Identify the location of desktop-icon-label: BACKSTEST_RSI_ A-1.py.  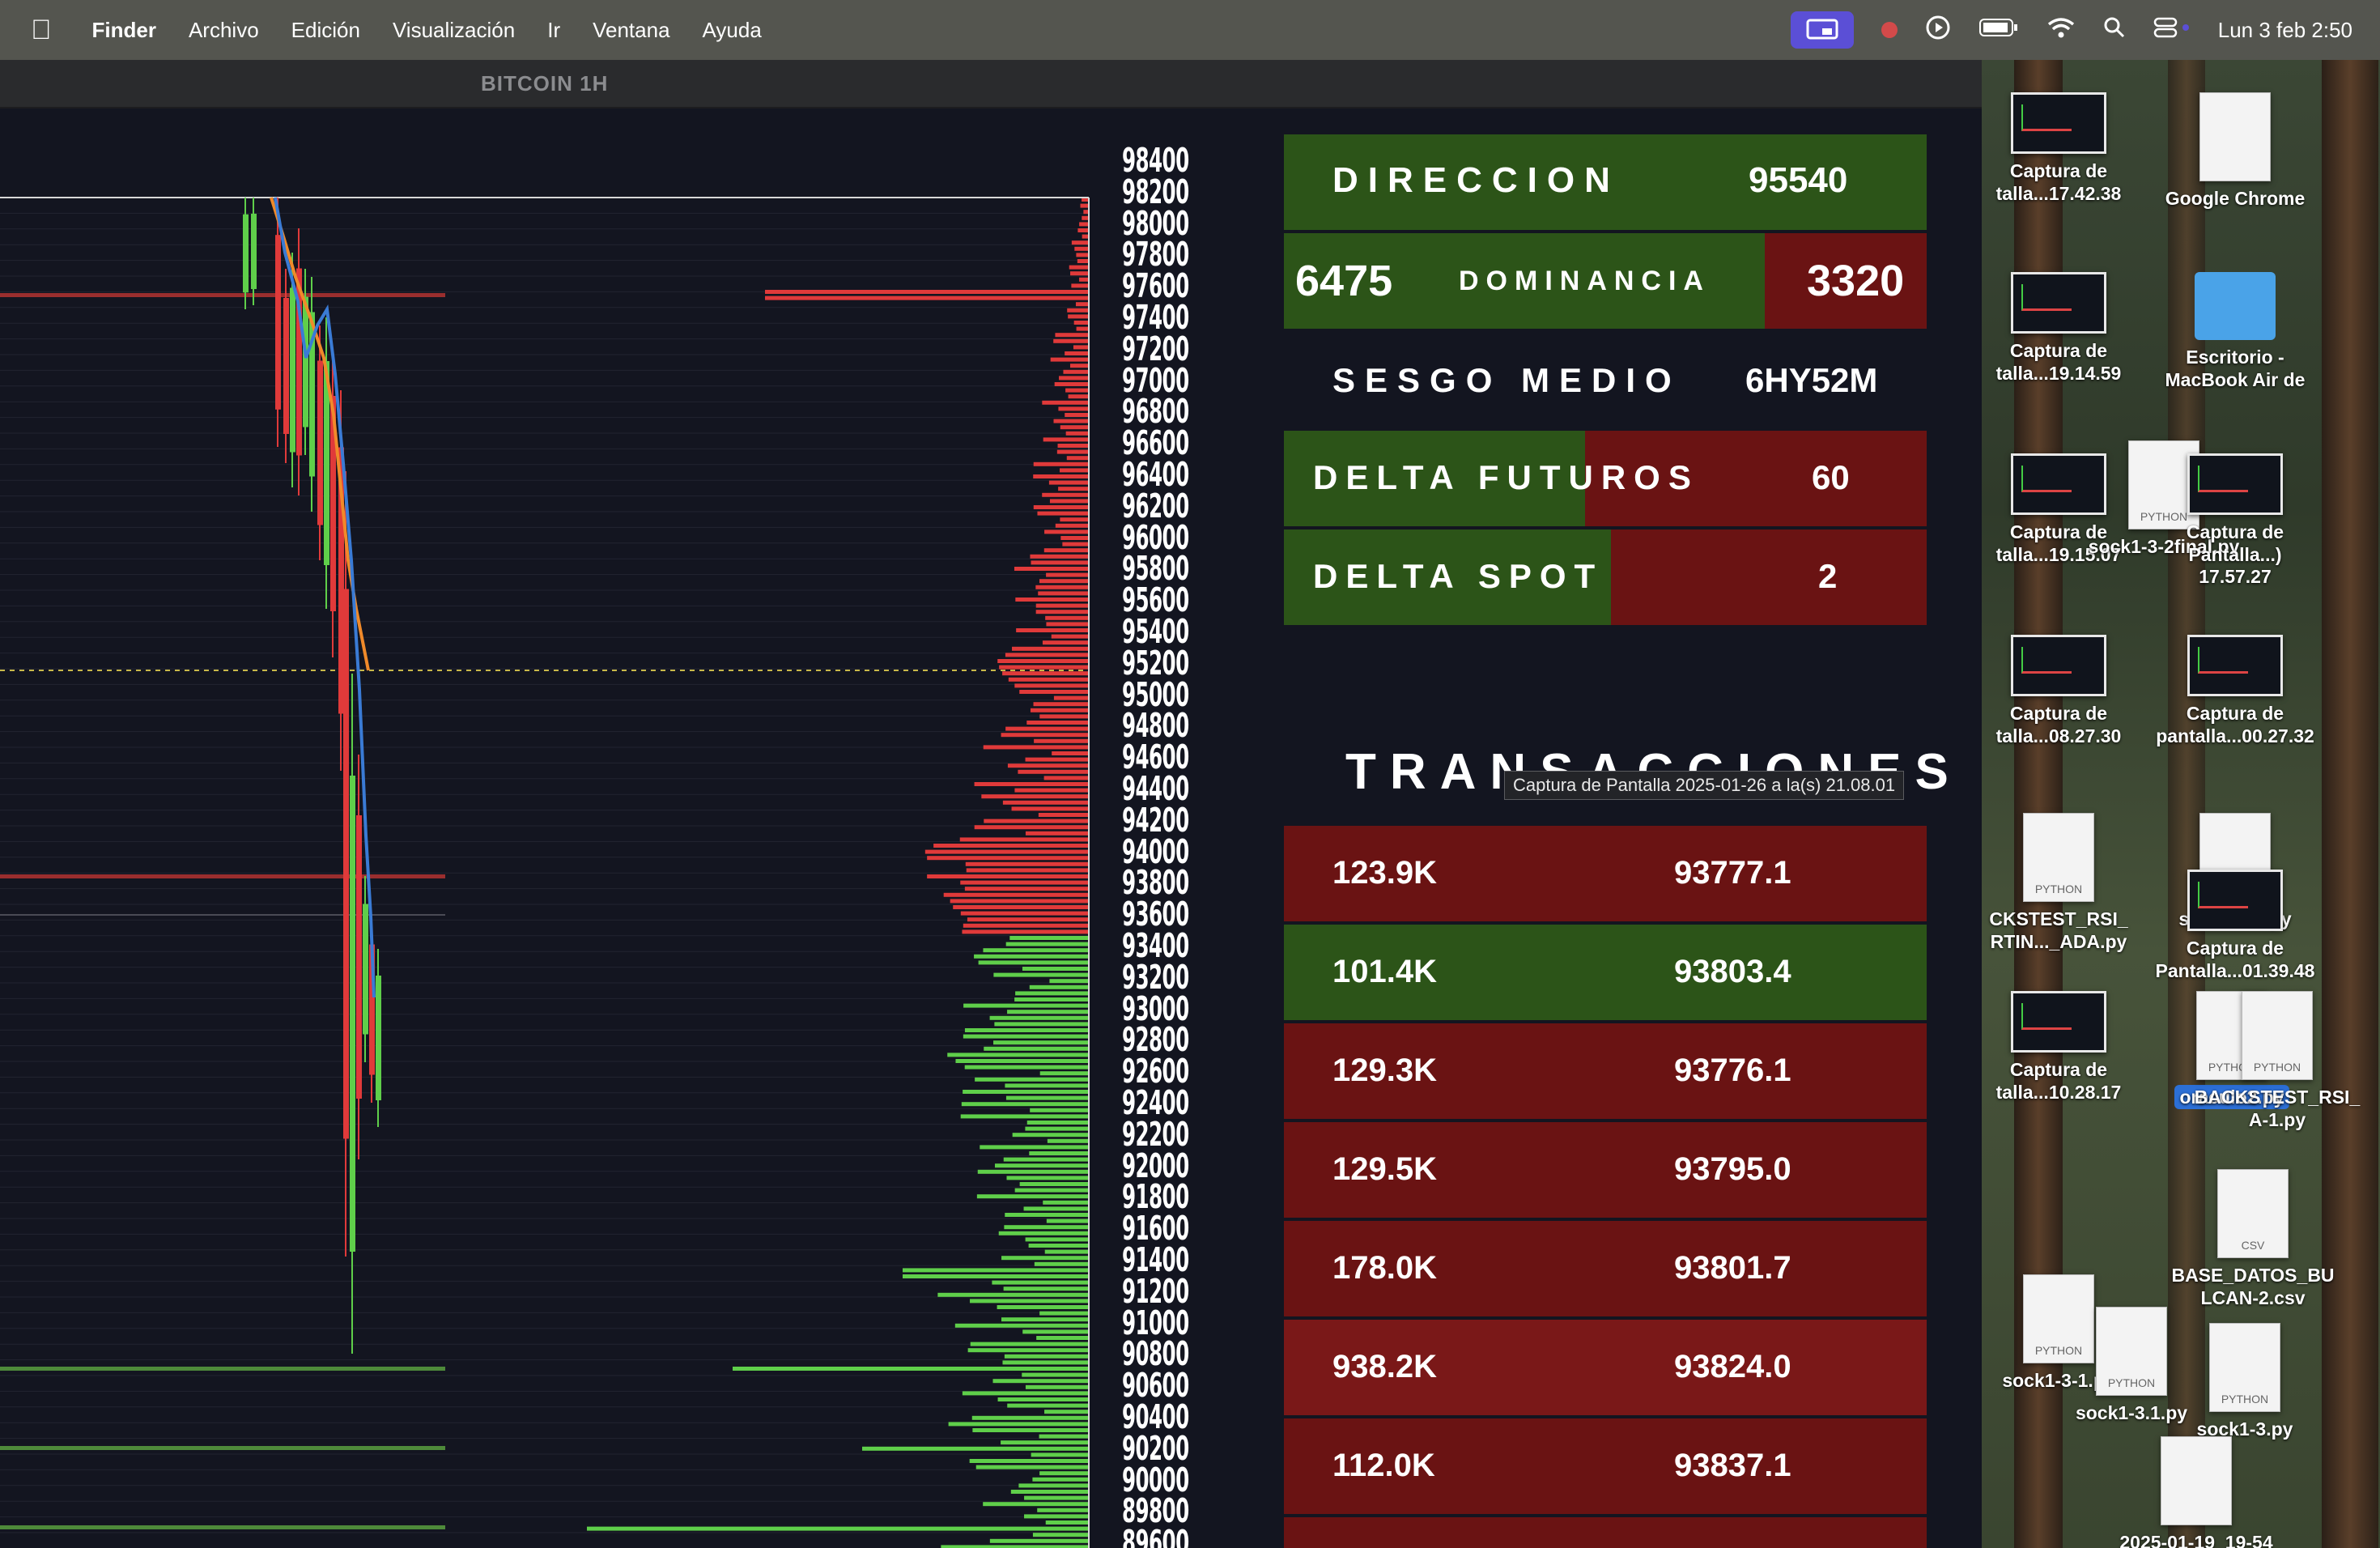
(2277, 1108).